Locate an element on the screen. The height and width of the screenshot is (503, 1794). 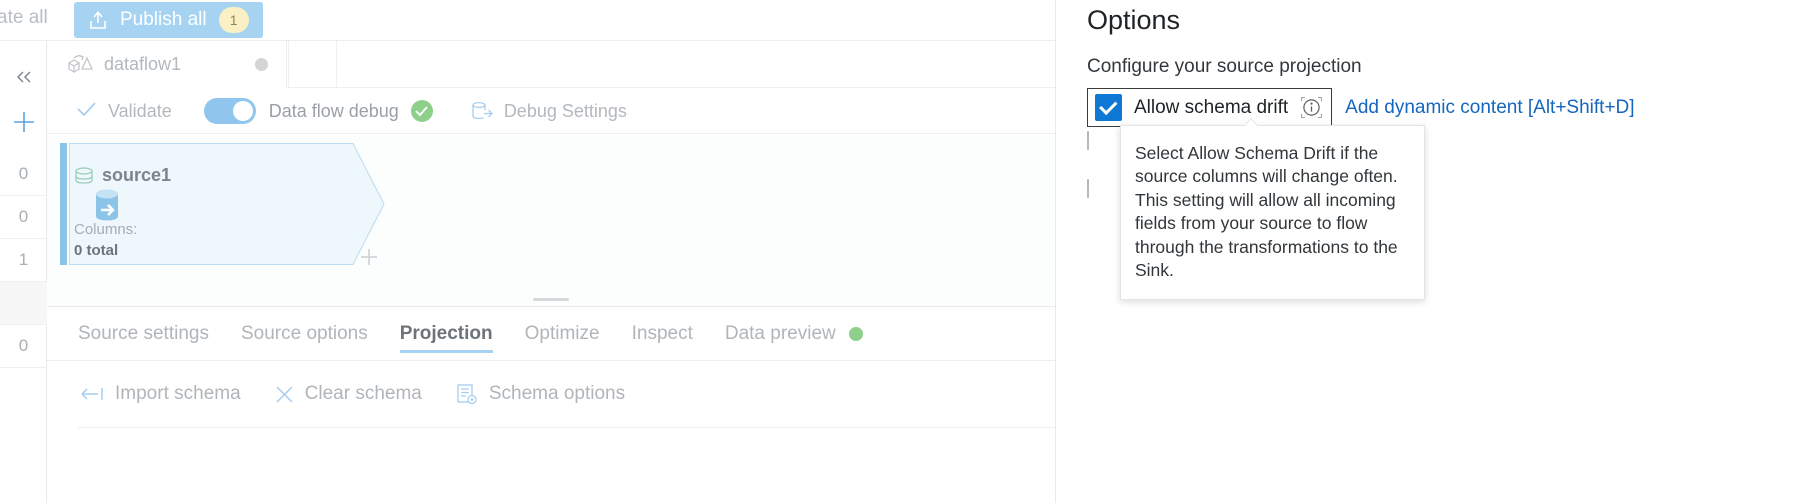
clear-schema-button: Clear schema is located at coordinates (348, 394).